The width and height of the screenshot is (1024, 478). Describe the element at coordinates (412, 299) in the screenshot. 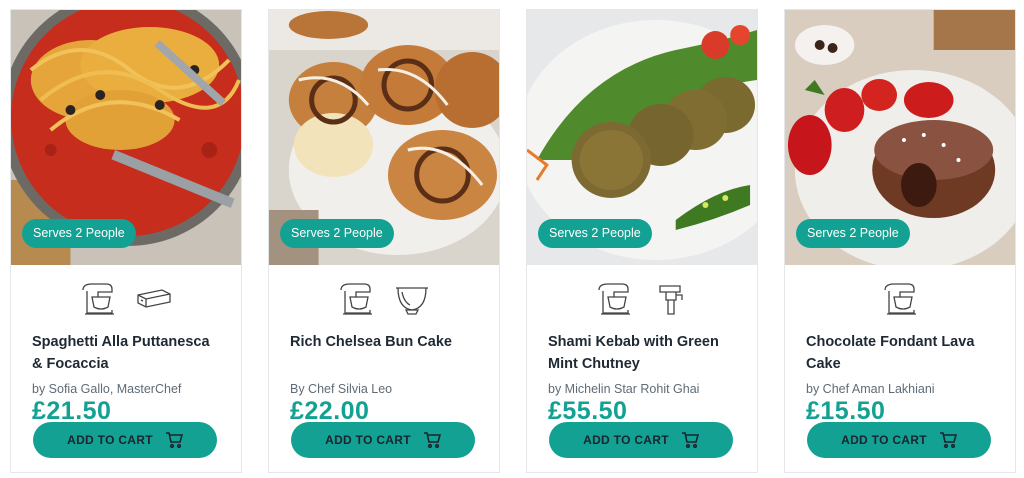

I see `mixing-bowl-icon` at that location.